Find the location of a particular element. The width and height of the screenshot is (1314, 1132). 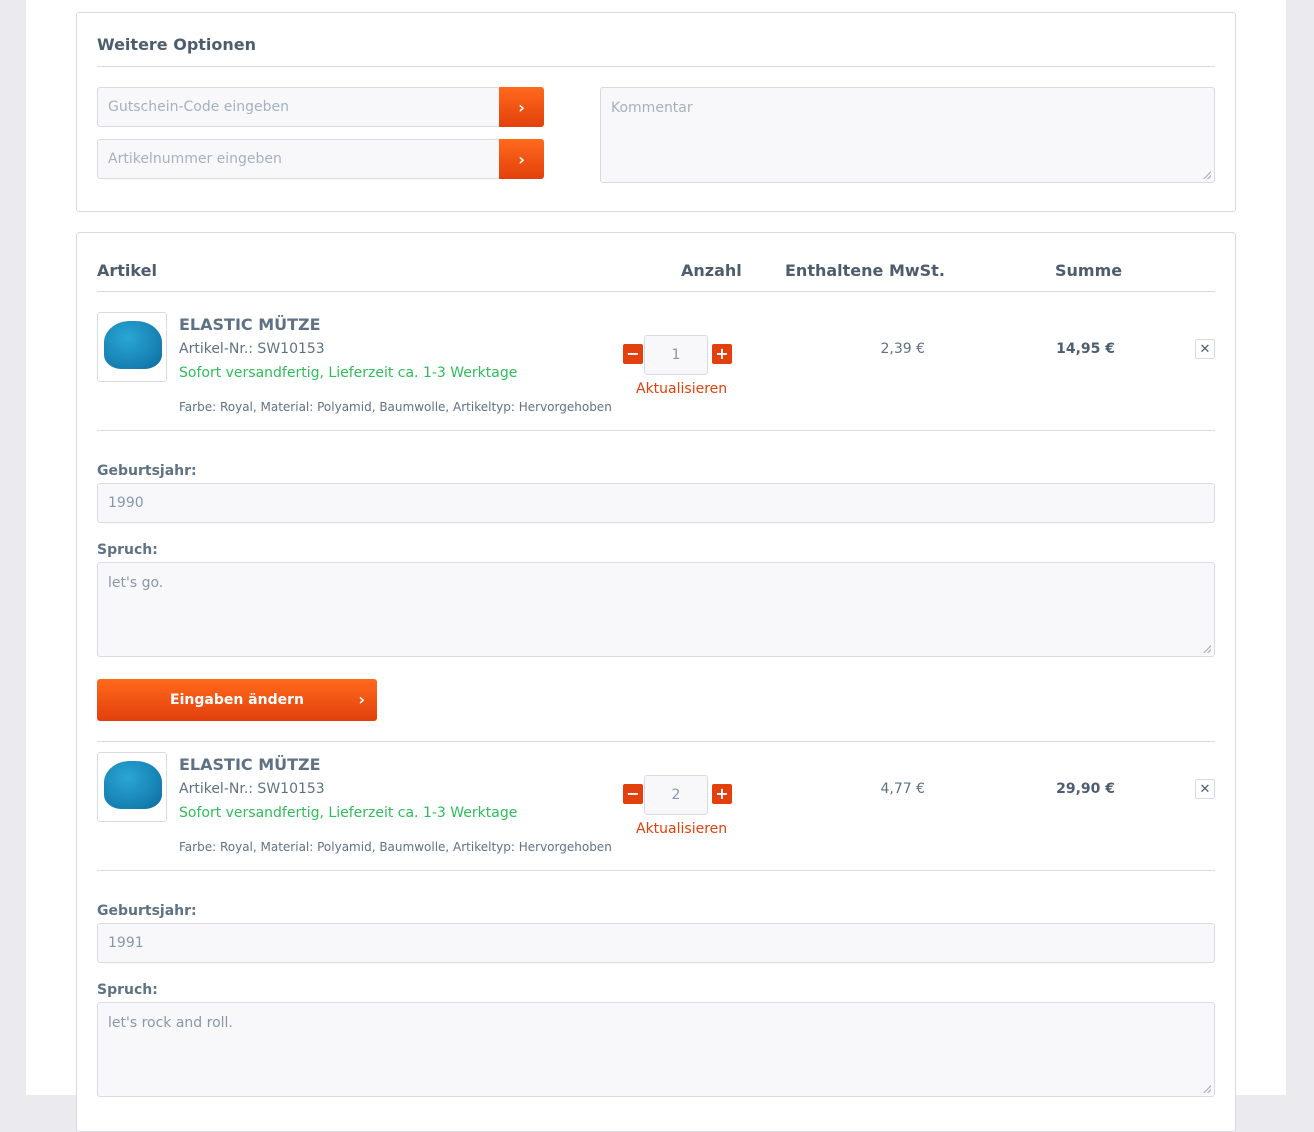

article-number-submit-button: › is located at coordinates (521, 159).